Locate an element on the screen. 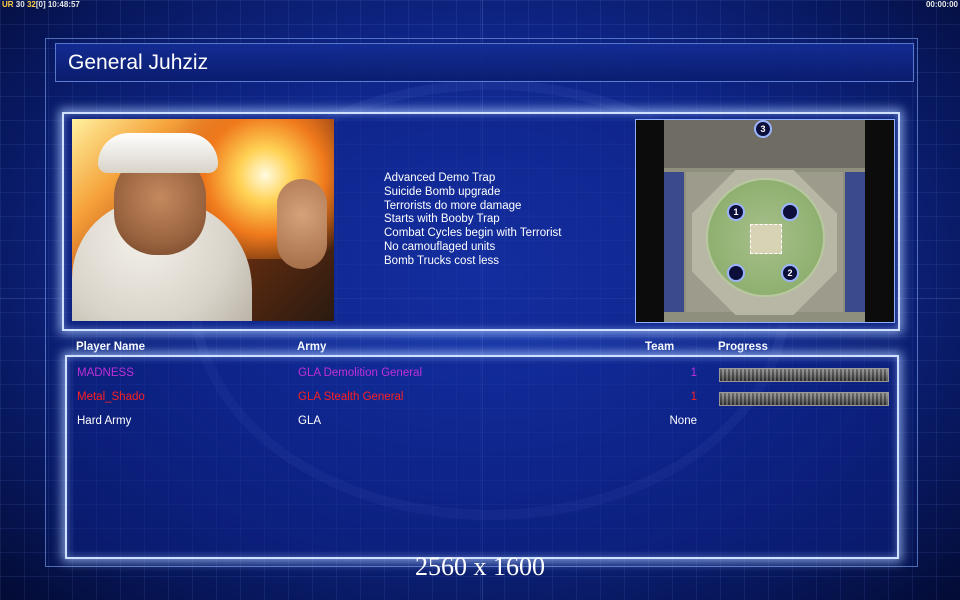 The image size is (960, 600). general-portrait is located at coordinates (203, 220).